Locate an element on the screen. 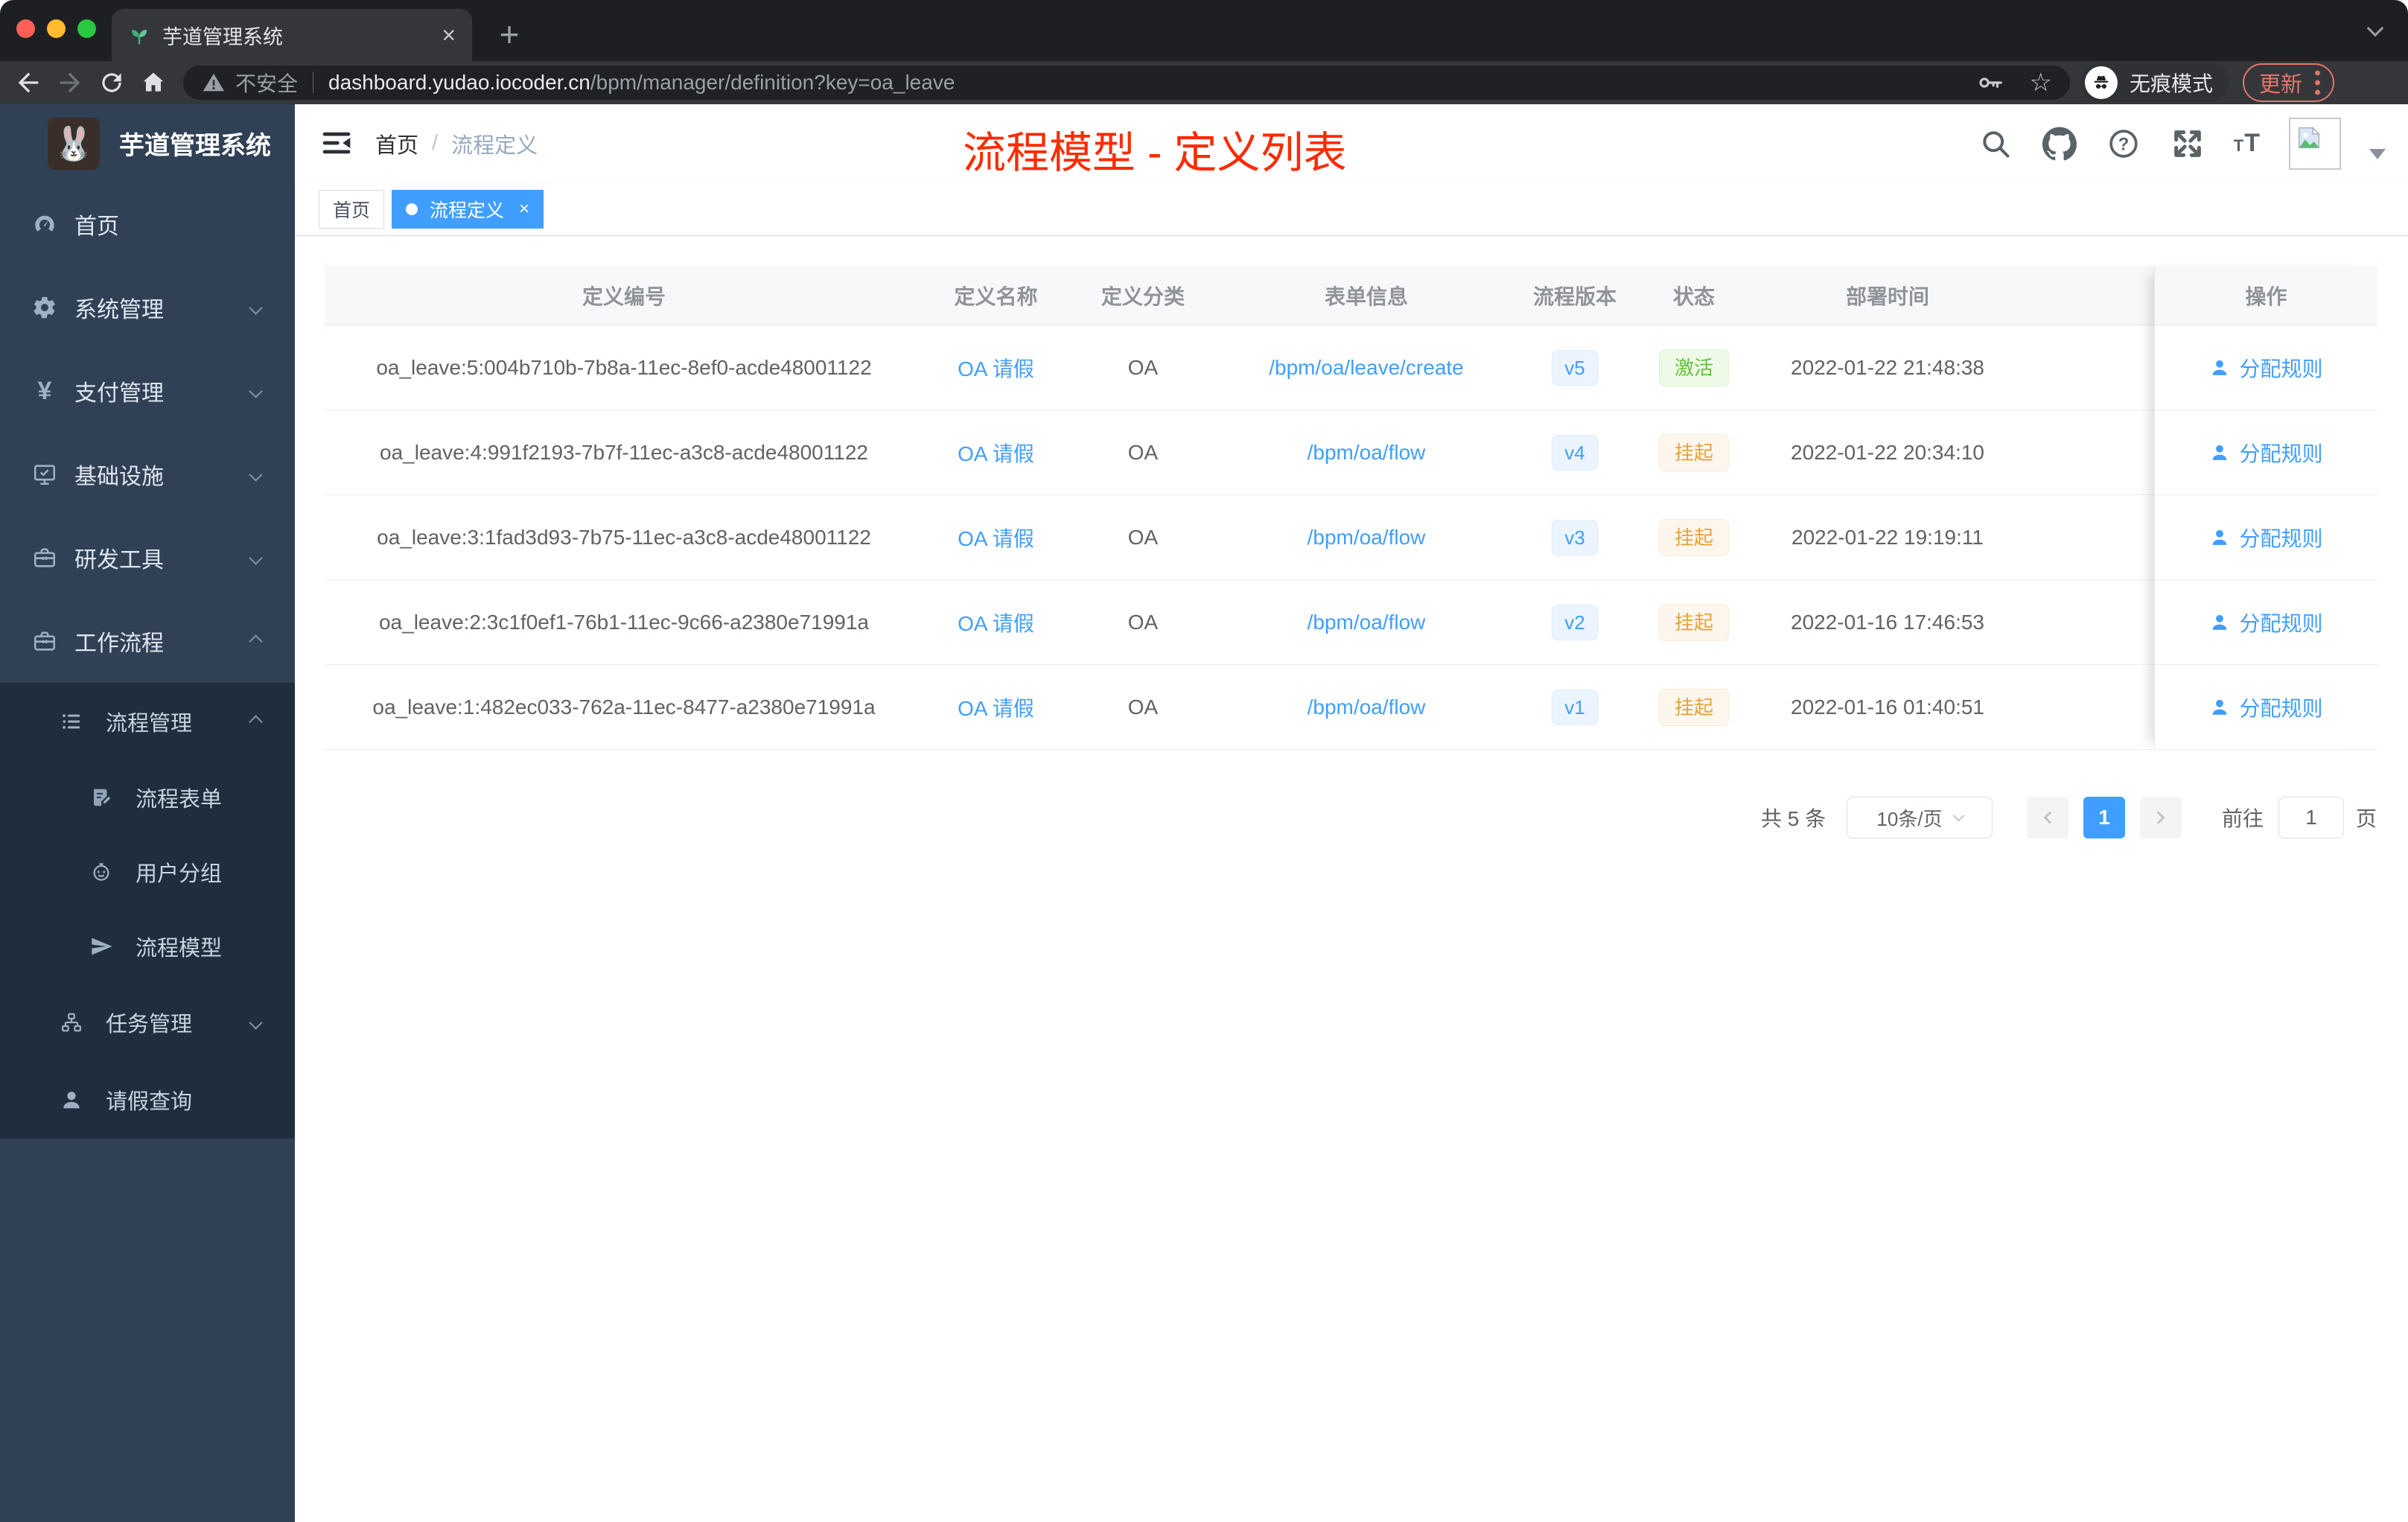 Image resolution: width=2408 pixels, height=1522 pixels. tags-view-bar: 首页 流程定义 × is located at coordinates (1351, 209).